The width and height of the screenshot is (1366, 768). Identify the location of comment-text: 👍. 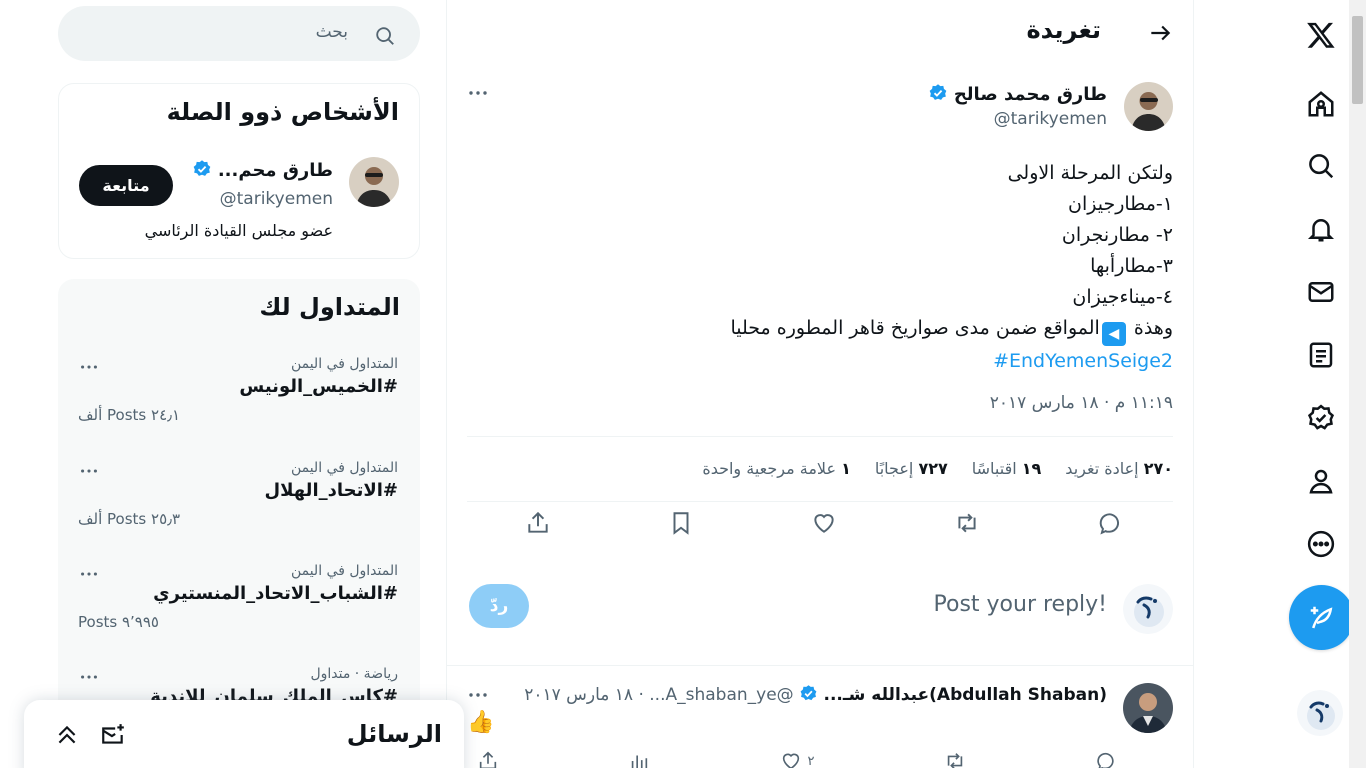
(481, 722).